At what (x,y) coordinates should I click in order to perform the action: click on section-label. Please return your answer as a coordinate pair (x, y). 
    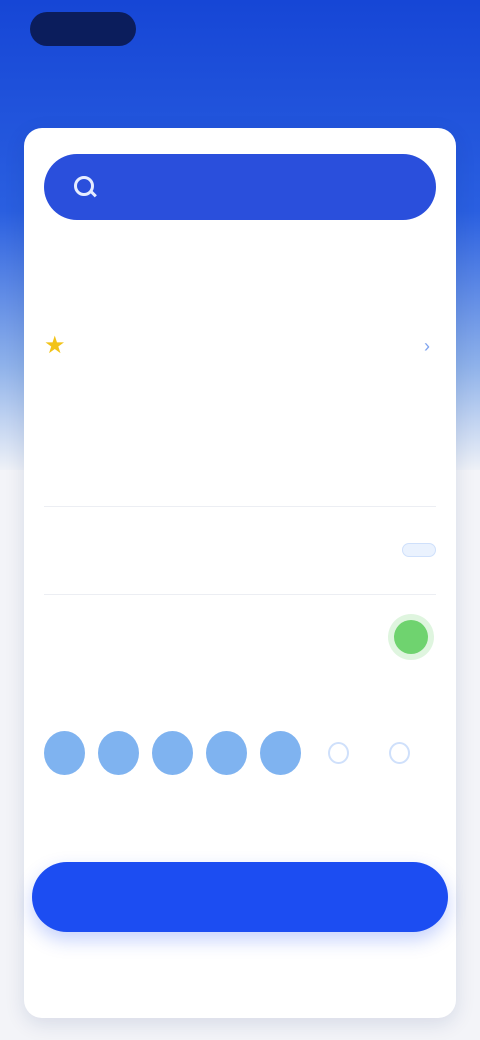
    Looking at the image, I should click on (144, 289).